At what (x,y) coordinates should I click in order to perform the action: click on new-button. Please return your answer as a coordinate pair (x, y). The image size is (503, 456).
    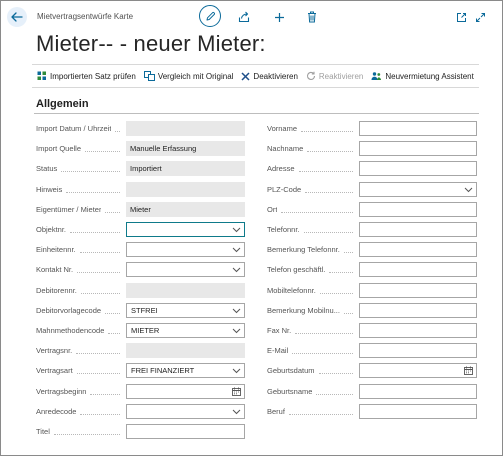
    Looking at the image, I should click on (279, 17).